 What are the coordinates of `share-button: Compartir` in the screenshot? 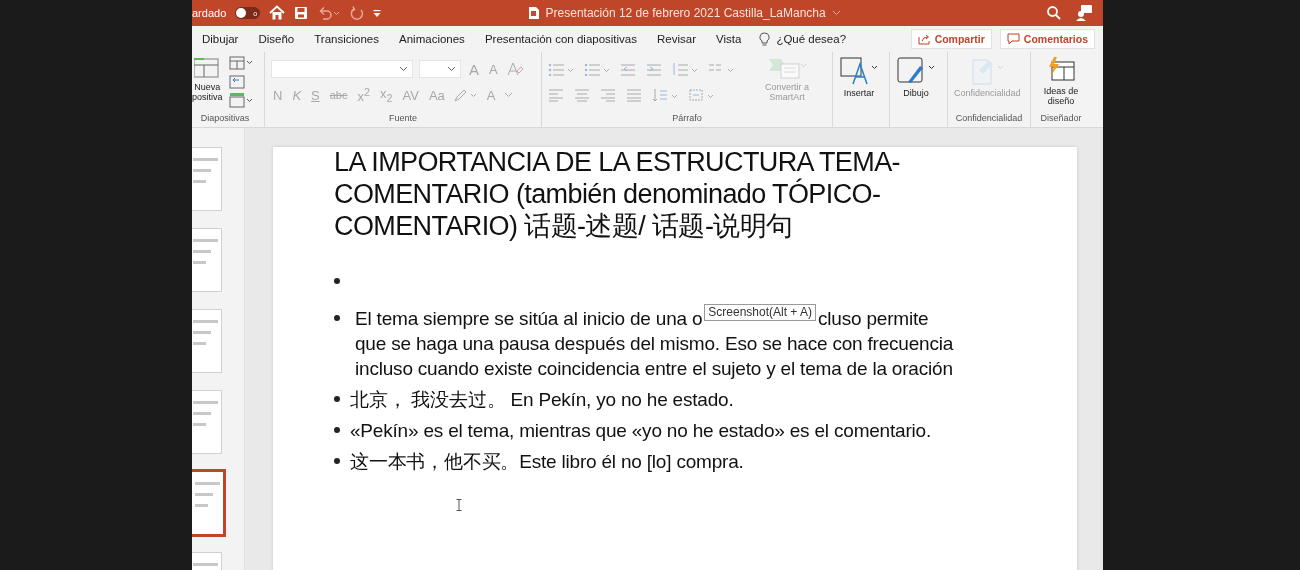 It's located at (951, 39).